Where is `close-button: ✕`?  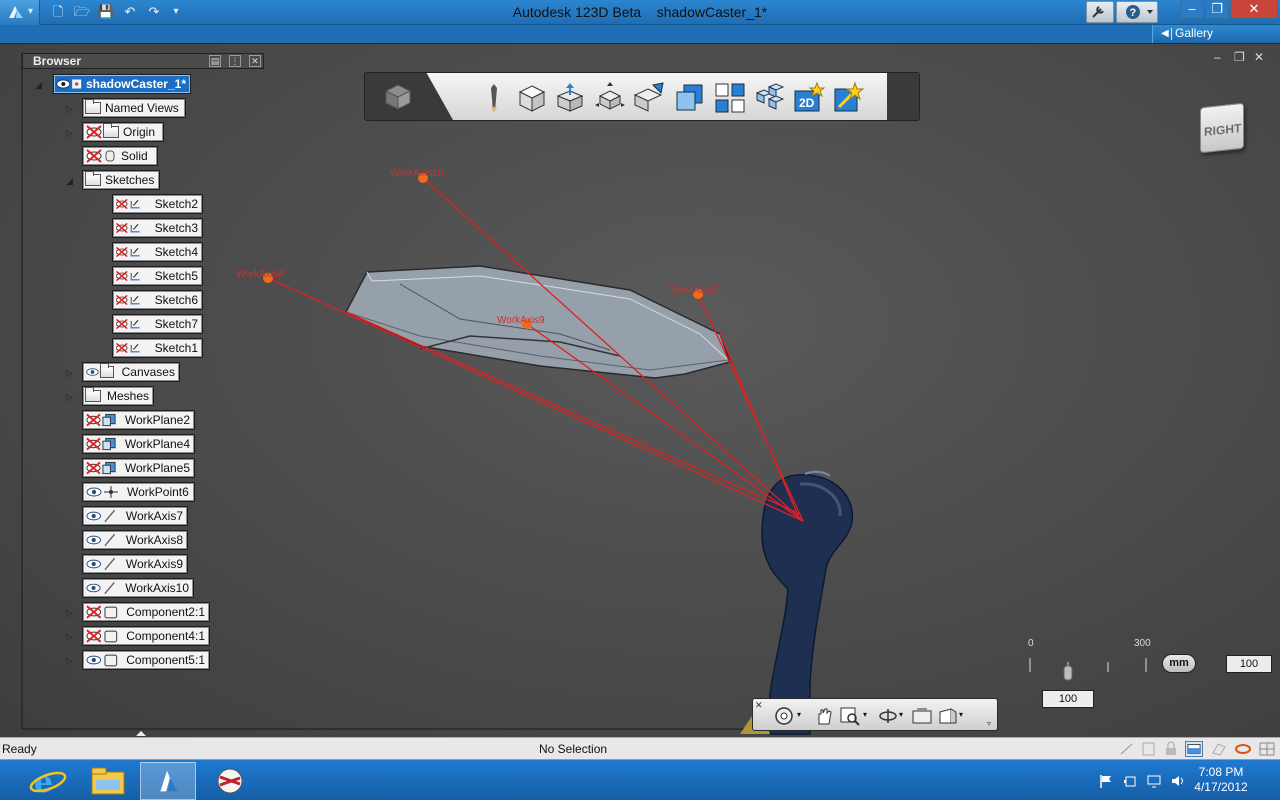
close-button: ✕ is located at coordinates (1254, 9).